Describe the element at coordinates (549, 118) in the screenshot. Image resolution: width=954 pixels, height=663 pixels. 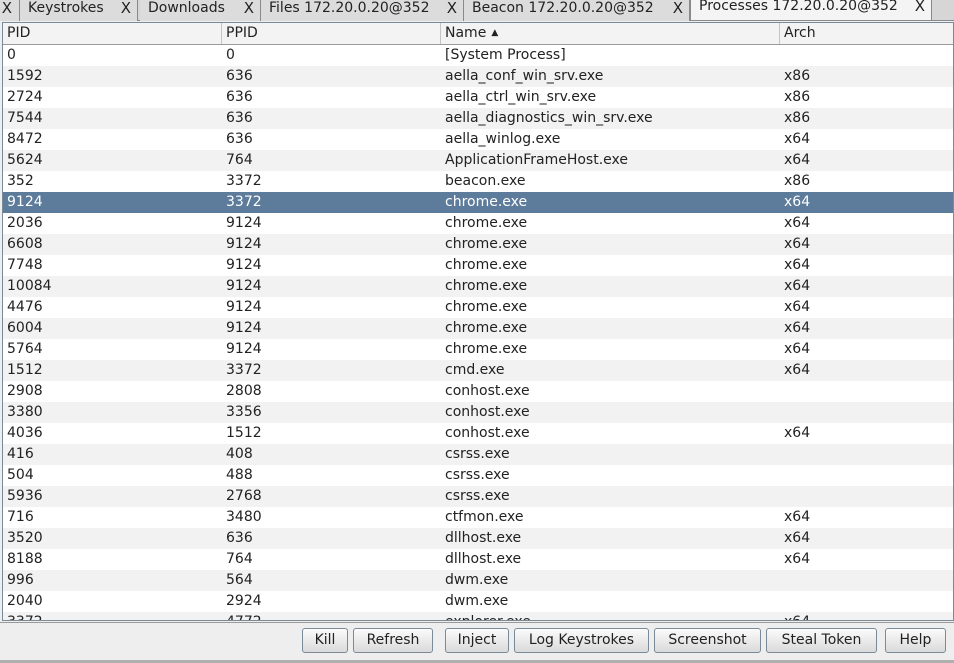
I see `cell-name: aella_diagnostics_win_srv.exe` at that location.